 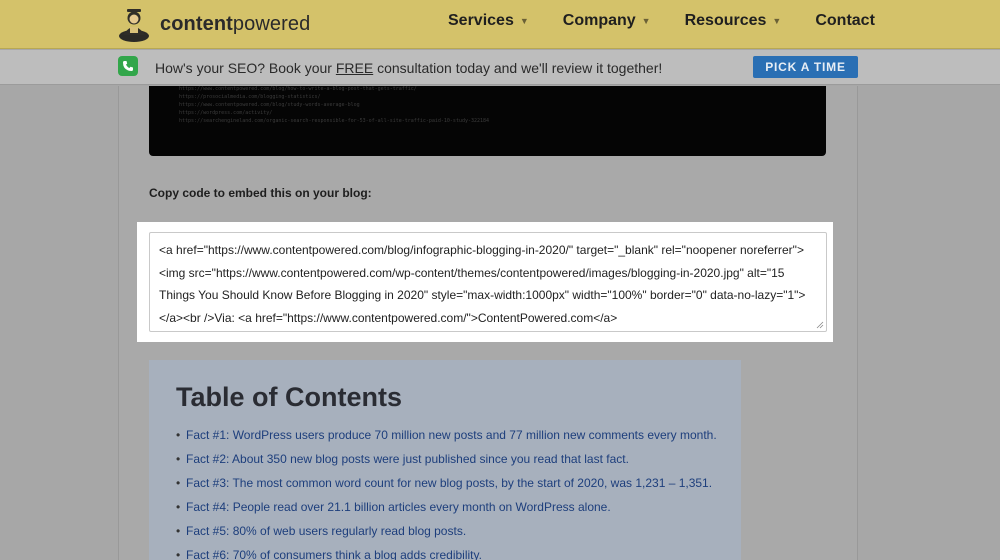 I want to click on resize-grip-icon, so click(x=820, y=325).